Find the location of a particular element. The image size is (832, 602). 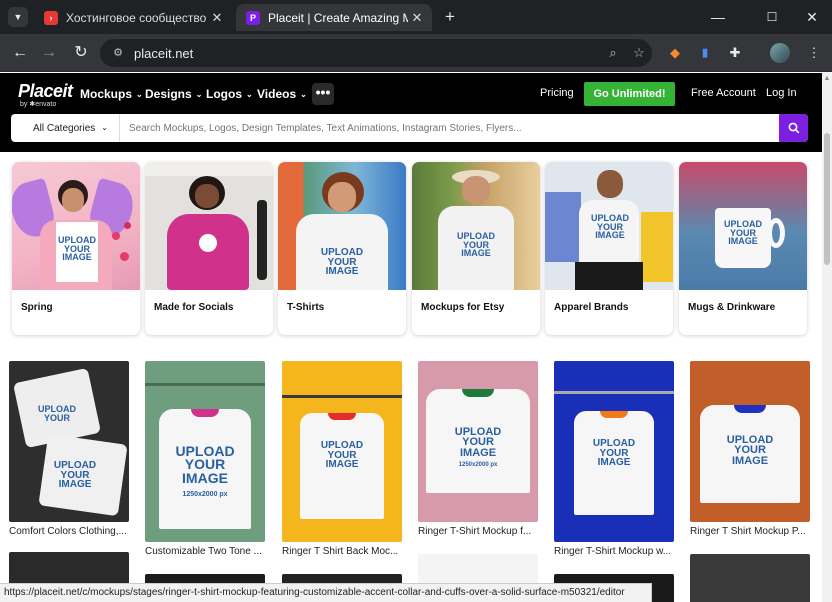

profile-avatar-icon is located at coordinates (780, 53).